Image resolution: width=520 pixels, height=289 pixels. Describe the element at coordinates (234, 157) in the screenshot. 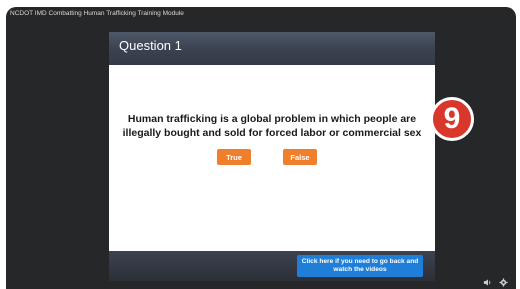

I see `true-button: True` at that location.